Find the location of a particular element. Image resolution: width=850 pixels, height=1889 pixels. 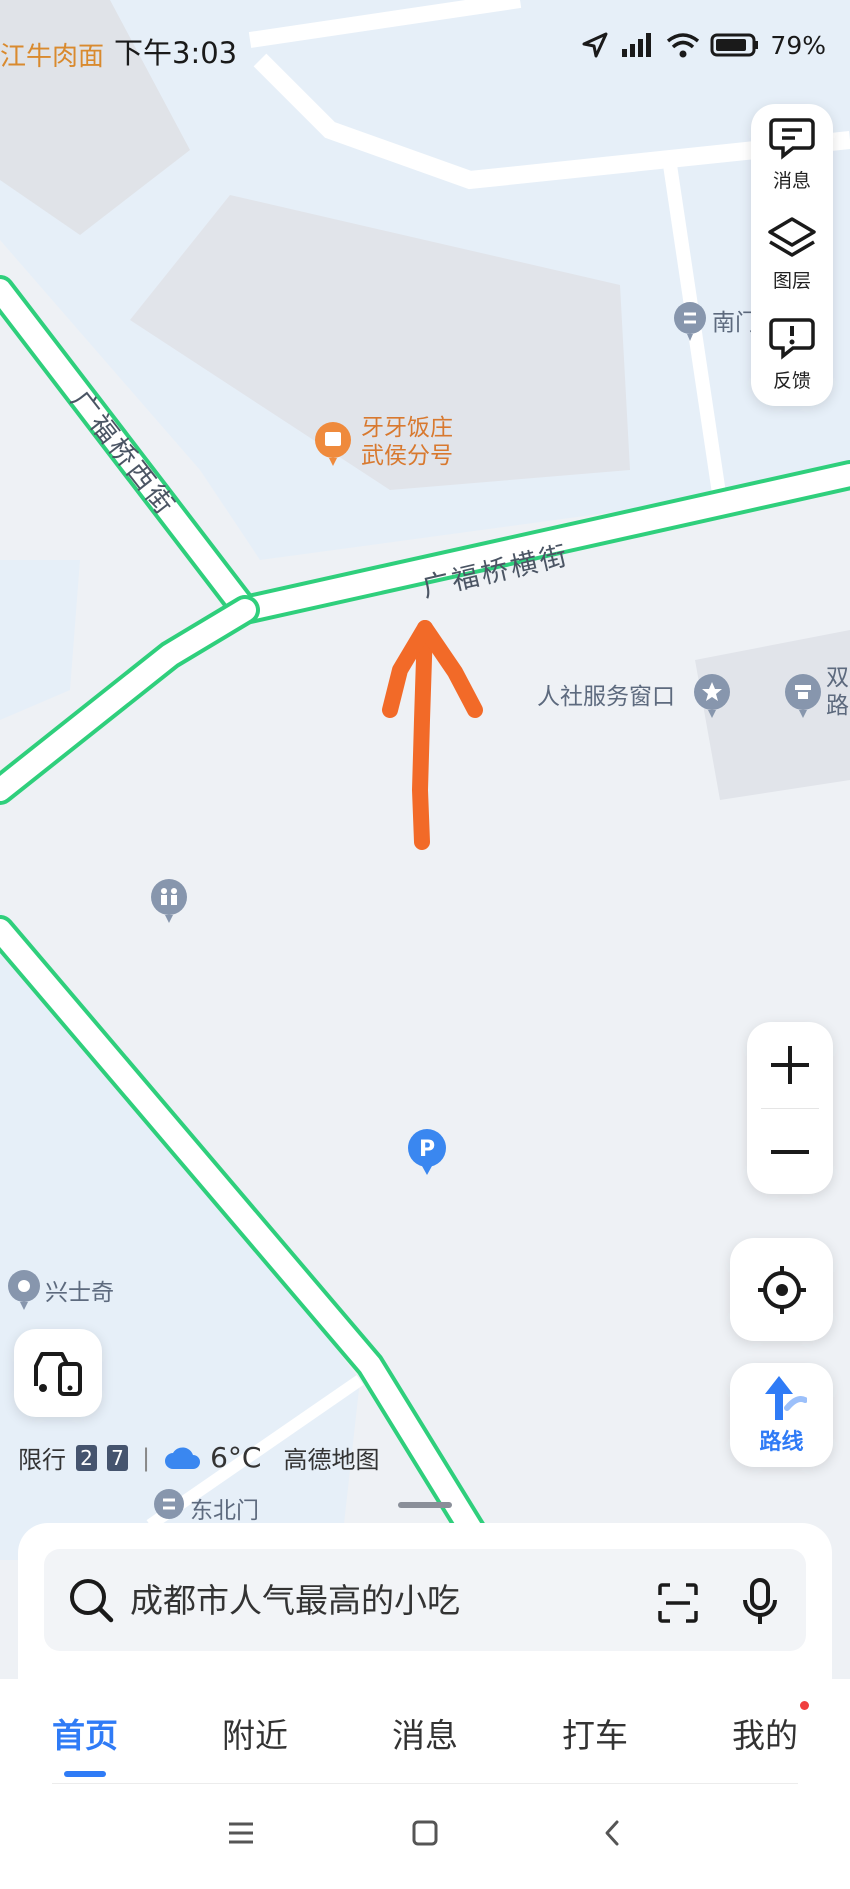

poi-subname: 路 is located at coordinates (837, 706).